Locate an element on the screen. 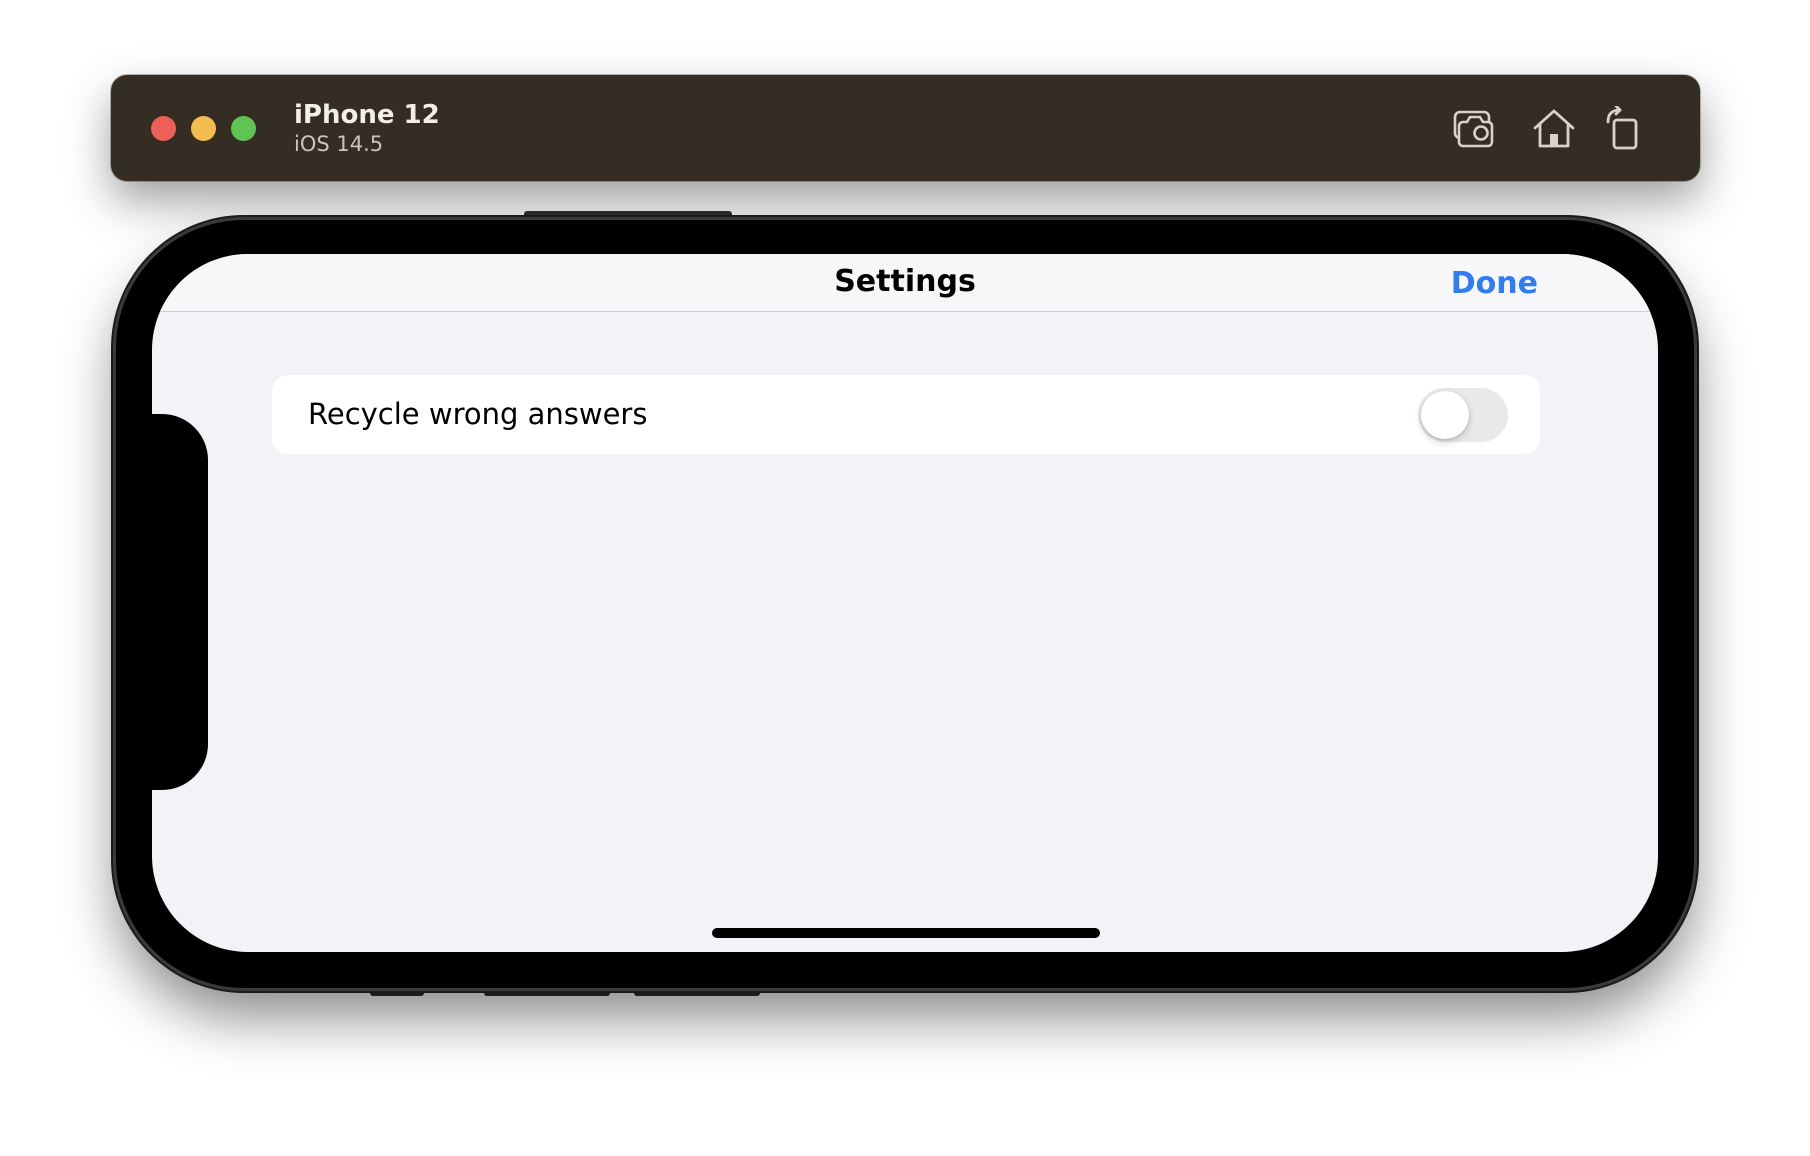  camera-icon is located at coordinates (1476, 128).